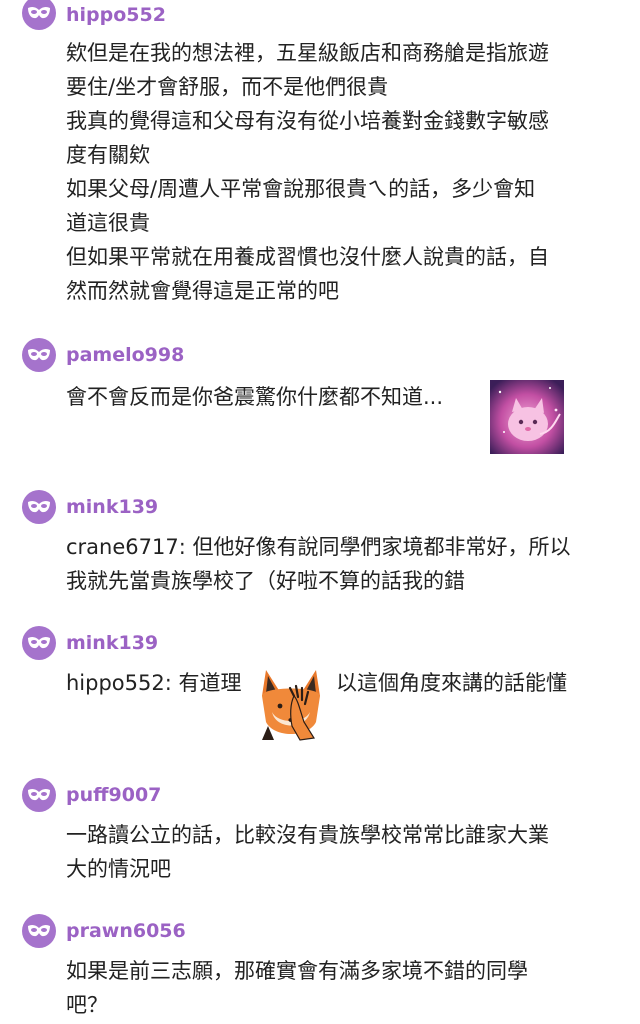  What do you see at coordinates (113, 795) in the screenshot?
I see `comment-username: puff9007` at bounding box center [113, 795].